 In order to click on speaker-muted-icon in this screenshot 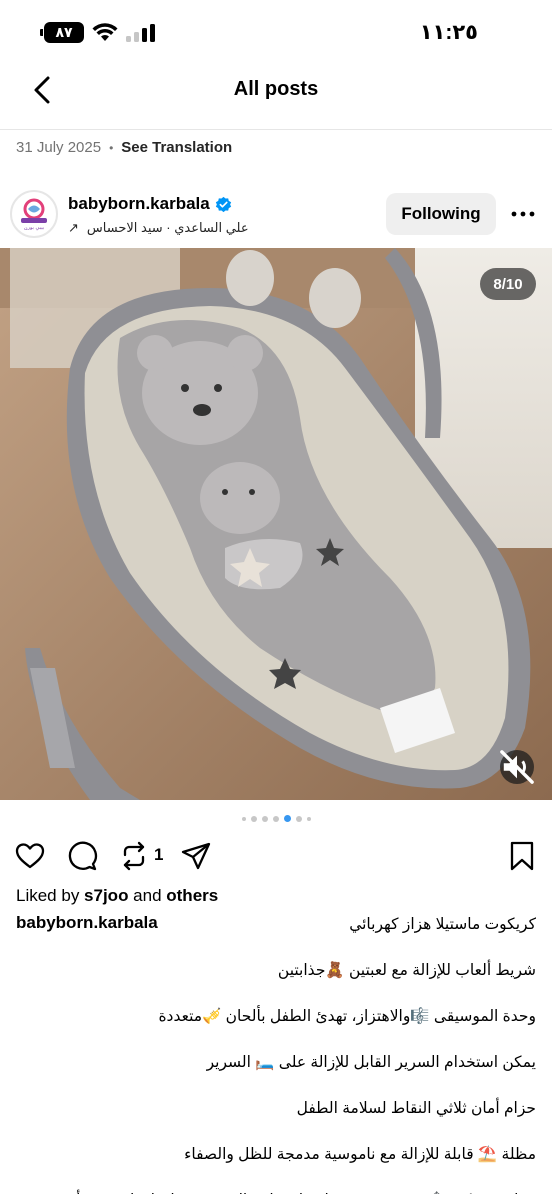, I will do `click(517, 767)`.